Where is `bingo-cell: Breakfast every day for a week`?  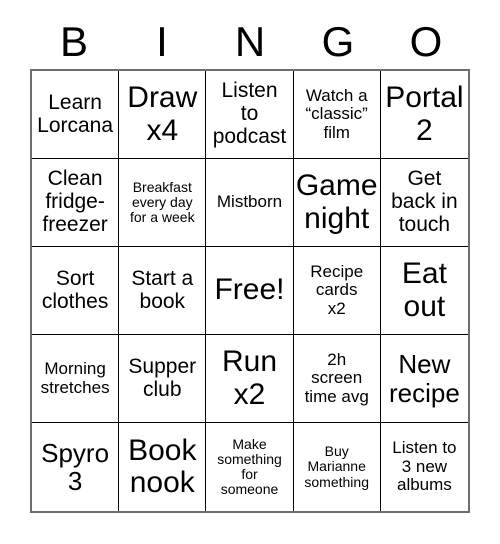 bingo-cell: Breakfast every day for a week is located at coordinates (163, 203).